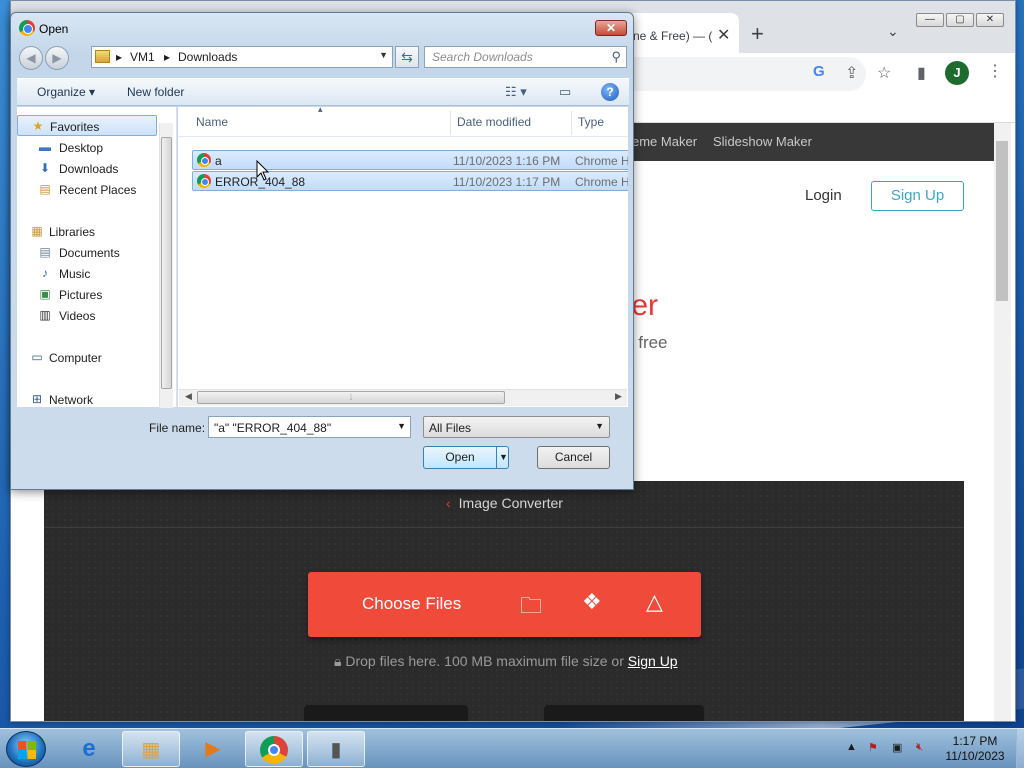  Describe the element at coordinates (403, 122) in the screenshot. I see `column-header-row: Name ▴ Date modified Type` at that location.